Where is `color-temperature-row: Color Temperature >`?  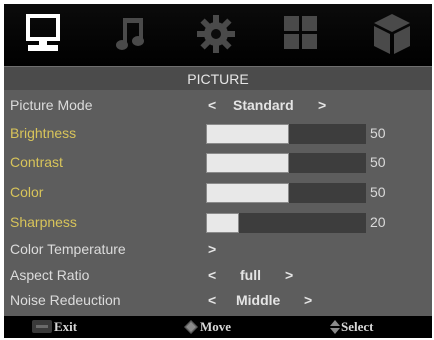 color-temperature-row: Color Temperature > is located at coordinates (218, 250).